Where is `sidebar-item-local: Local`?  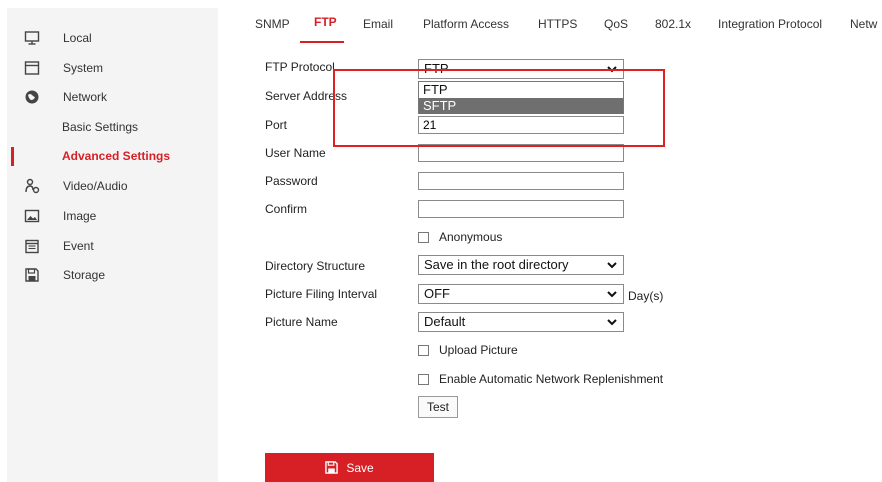 sidebar-item-local: Local is located at coordinates (112, 38).